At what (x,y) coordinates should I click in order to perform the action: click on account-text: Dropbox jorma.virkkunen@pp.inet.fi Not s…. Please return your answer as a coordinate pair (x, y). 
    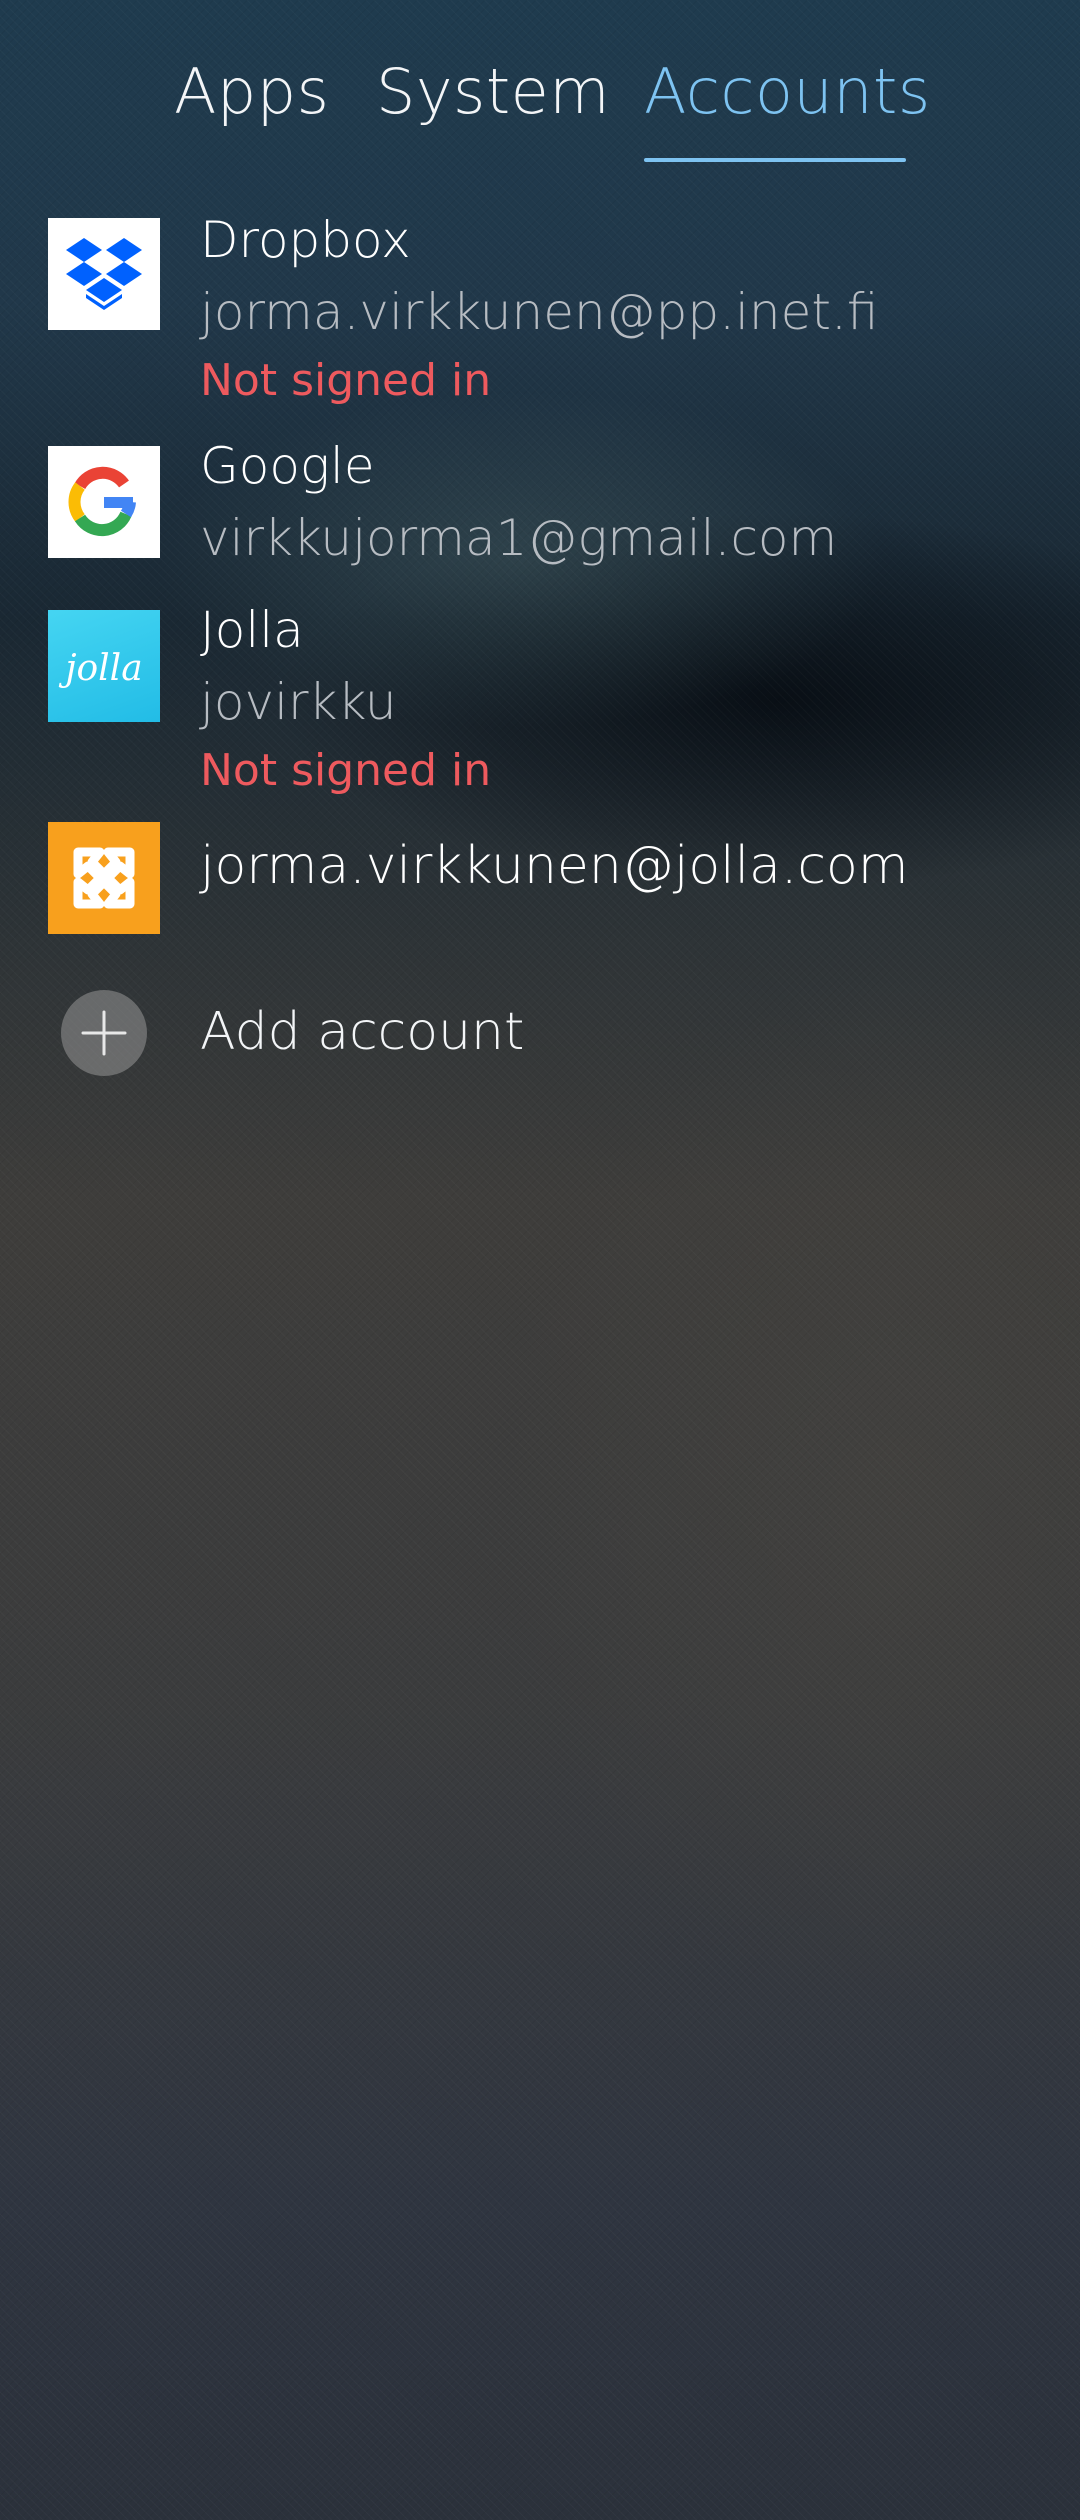
    Looking at the image, I should click on (630, 309).